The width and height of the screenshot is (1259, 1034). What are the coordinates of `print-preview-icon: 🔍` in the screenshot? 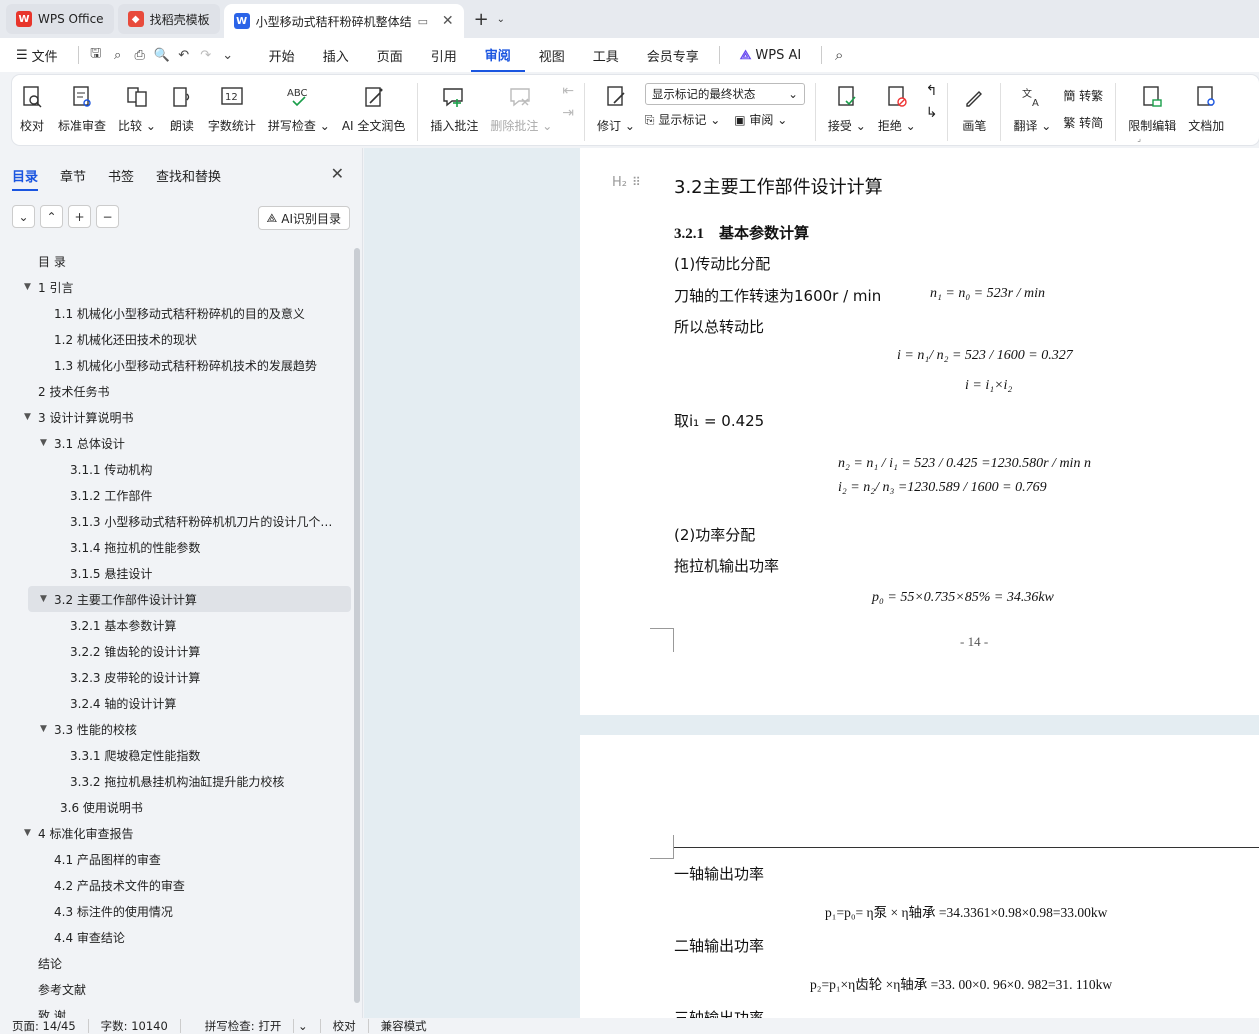 It's located at (162, 55).